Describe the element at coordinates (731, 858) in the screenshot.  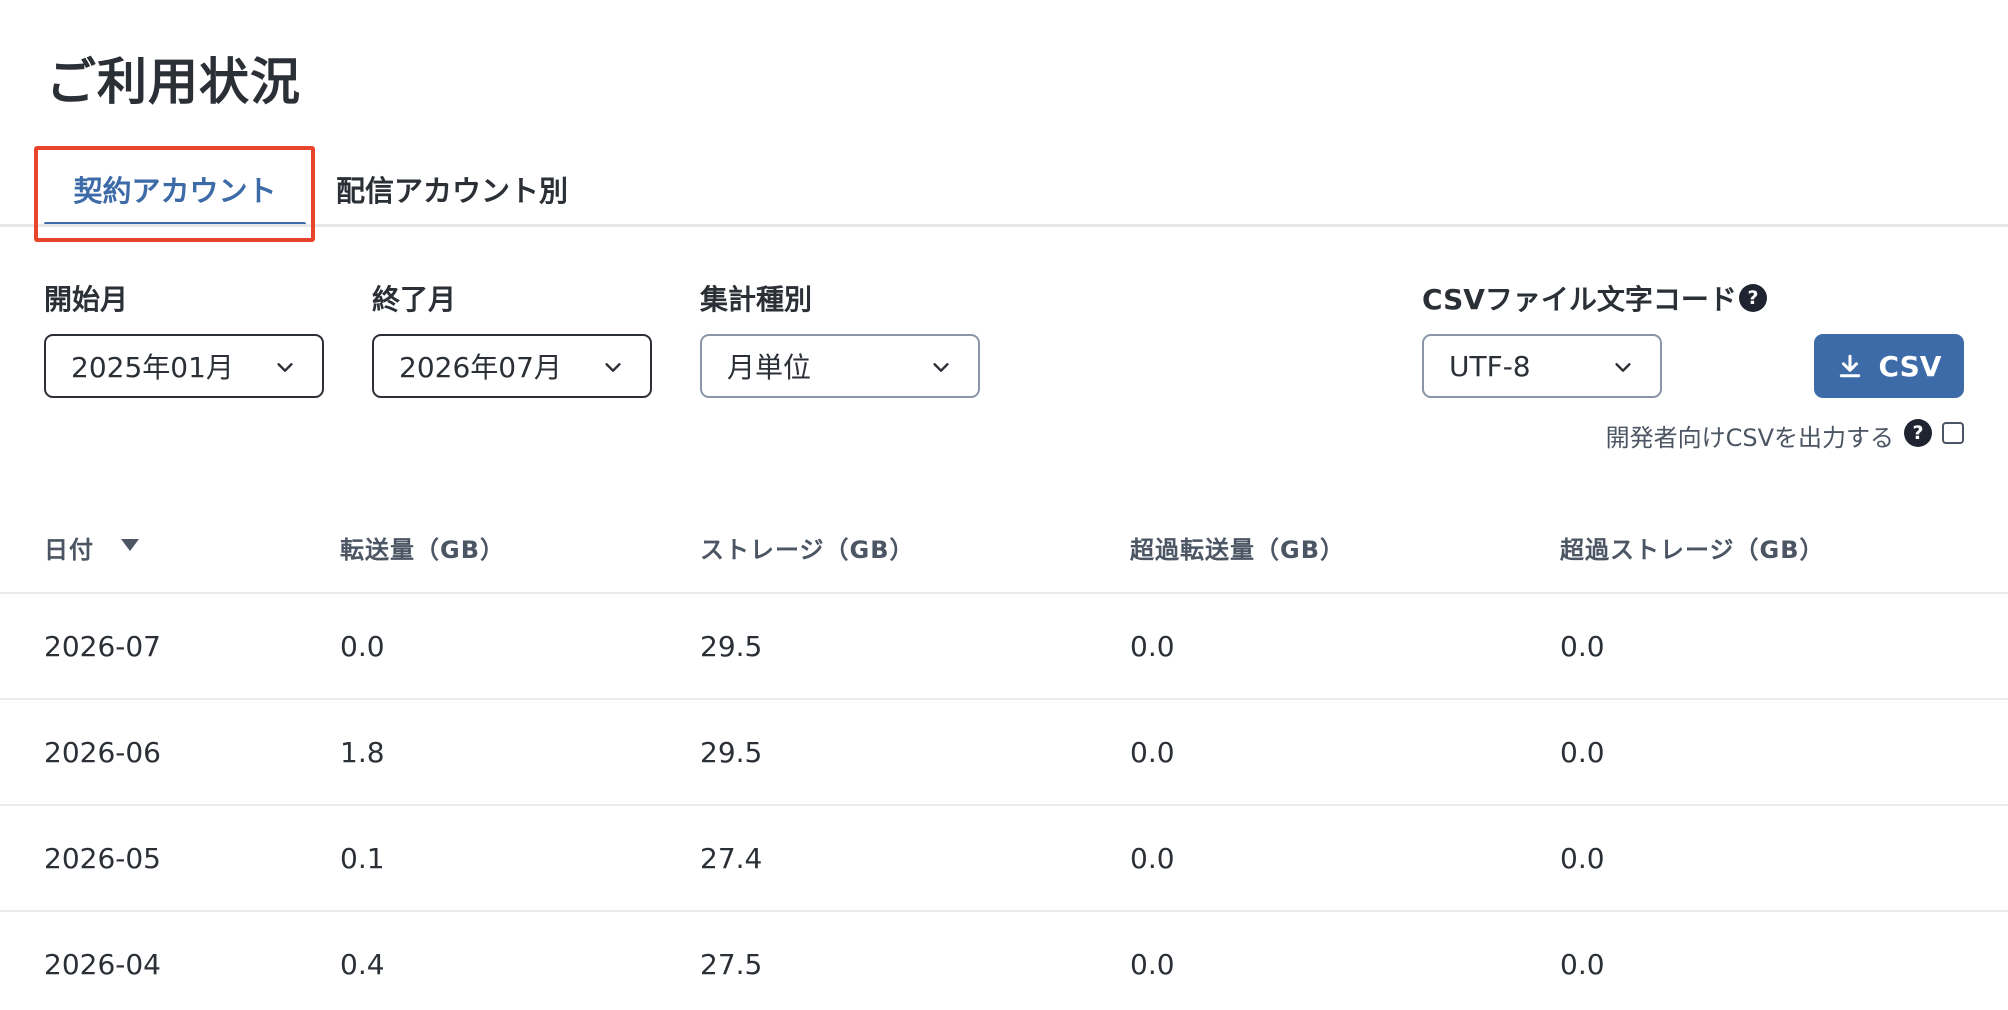
I see `cell-storage: 27.4` at that location.